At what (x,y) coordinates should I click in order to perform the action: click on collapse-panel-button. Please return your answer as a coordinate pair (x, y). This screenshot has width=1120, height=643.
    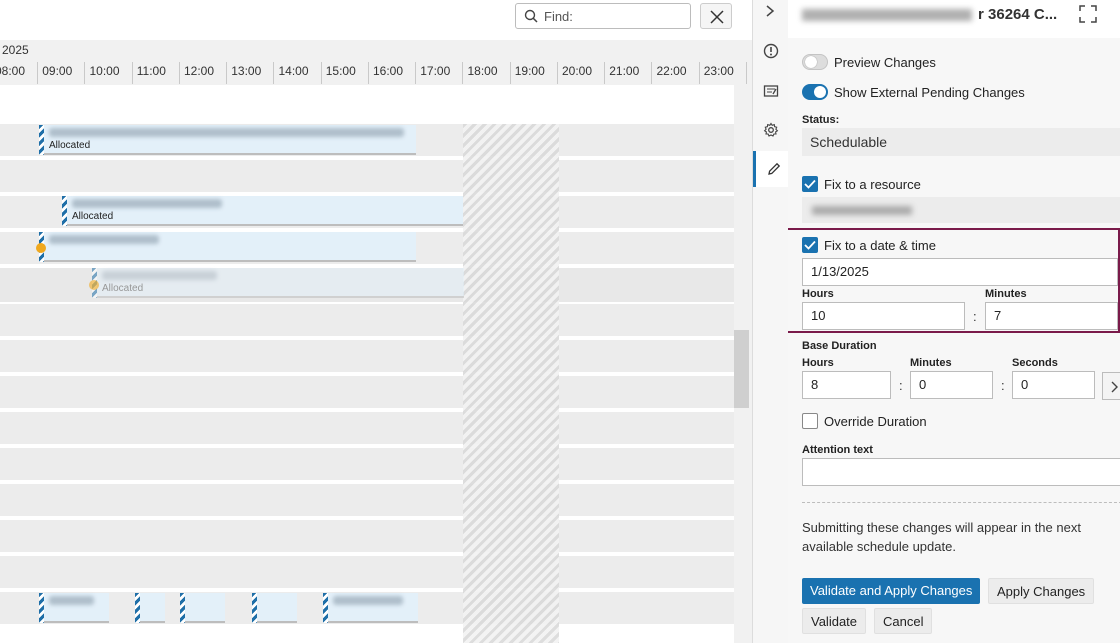
    Looking at the image, I should click on (771, 15).